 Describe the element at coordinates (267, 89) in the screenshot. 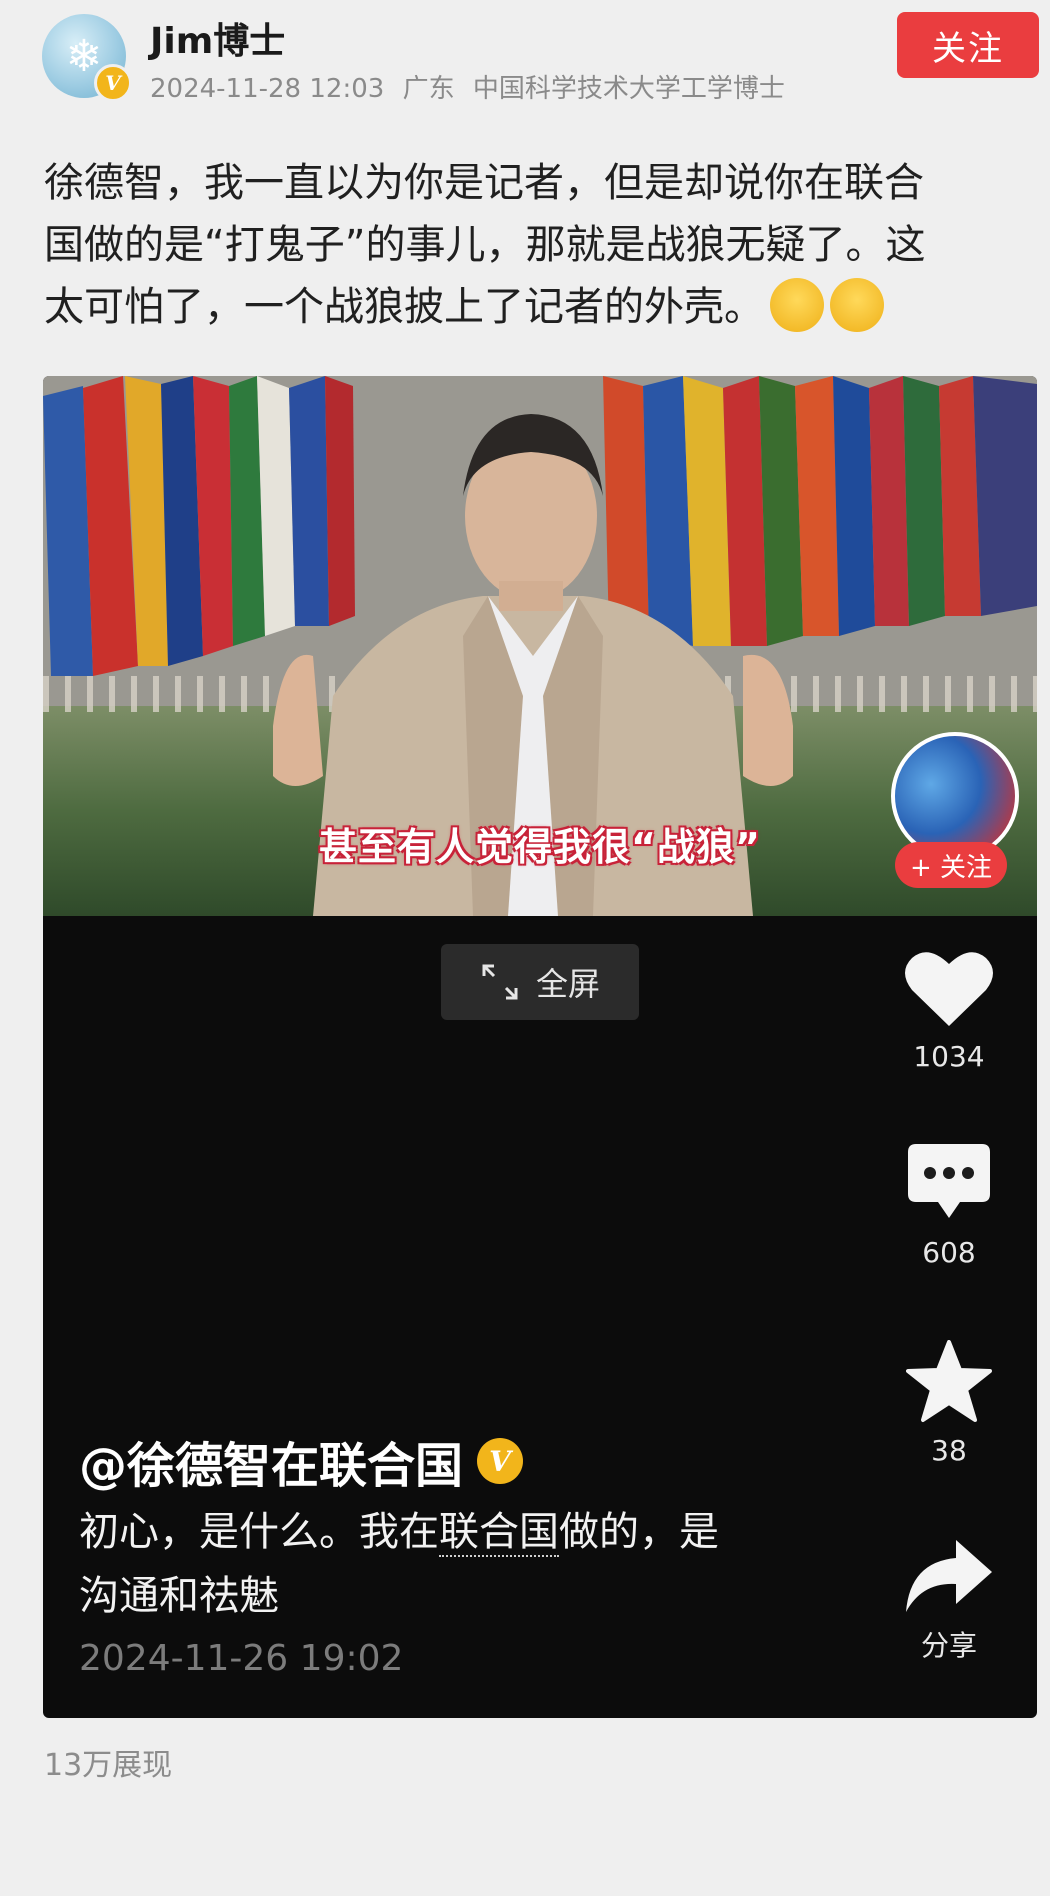

I see `post-timestamp: 2024-11-28 12:03` at that location.